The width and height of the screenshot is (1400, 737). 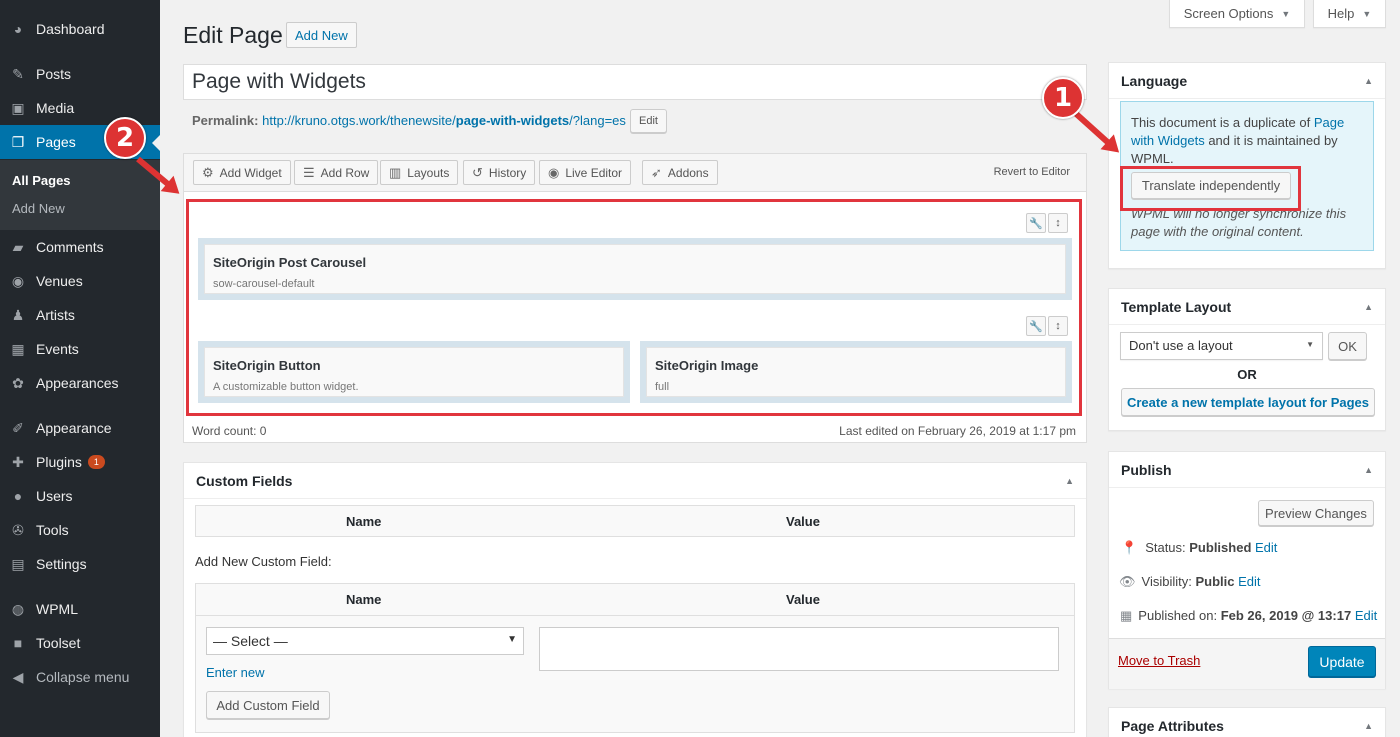 What do you see at coordinates (1249, 581) in the screenshot?
I see `edit-visibility-link: Edit` at bounding box center [1249, 581].